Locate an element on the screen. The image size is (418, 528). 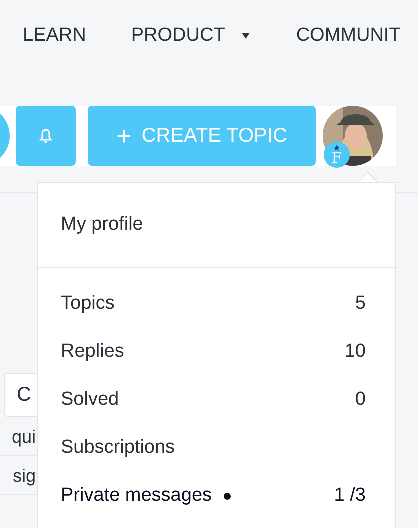
count: 10 is located at coordinates (355, 352).